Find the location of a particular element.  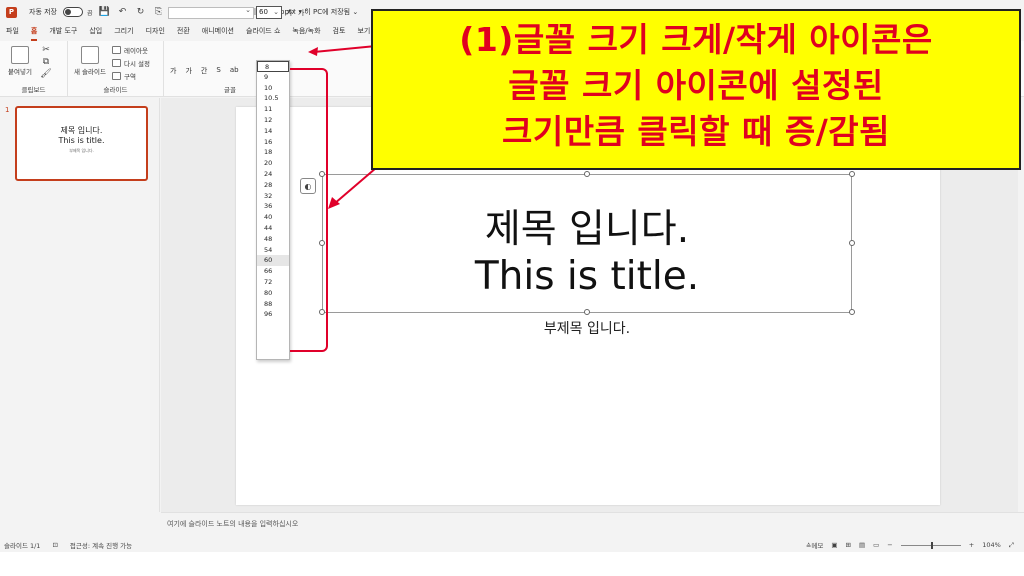

new-slide-label: 새 슬라이드 is located at coordinates (90, 72).